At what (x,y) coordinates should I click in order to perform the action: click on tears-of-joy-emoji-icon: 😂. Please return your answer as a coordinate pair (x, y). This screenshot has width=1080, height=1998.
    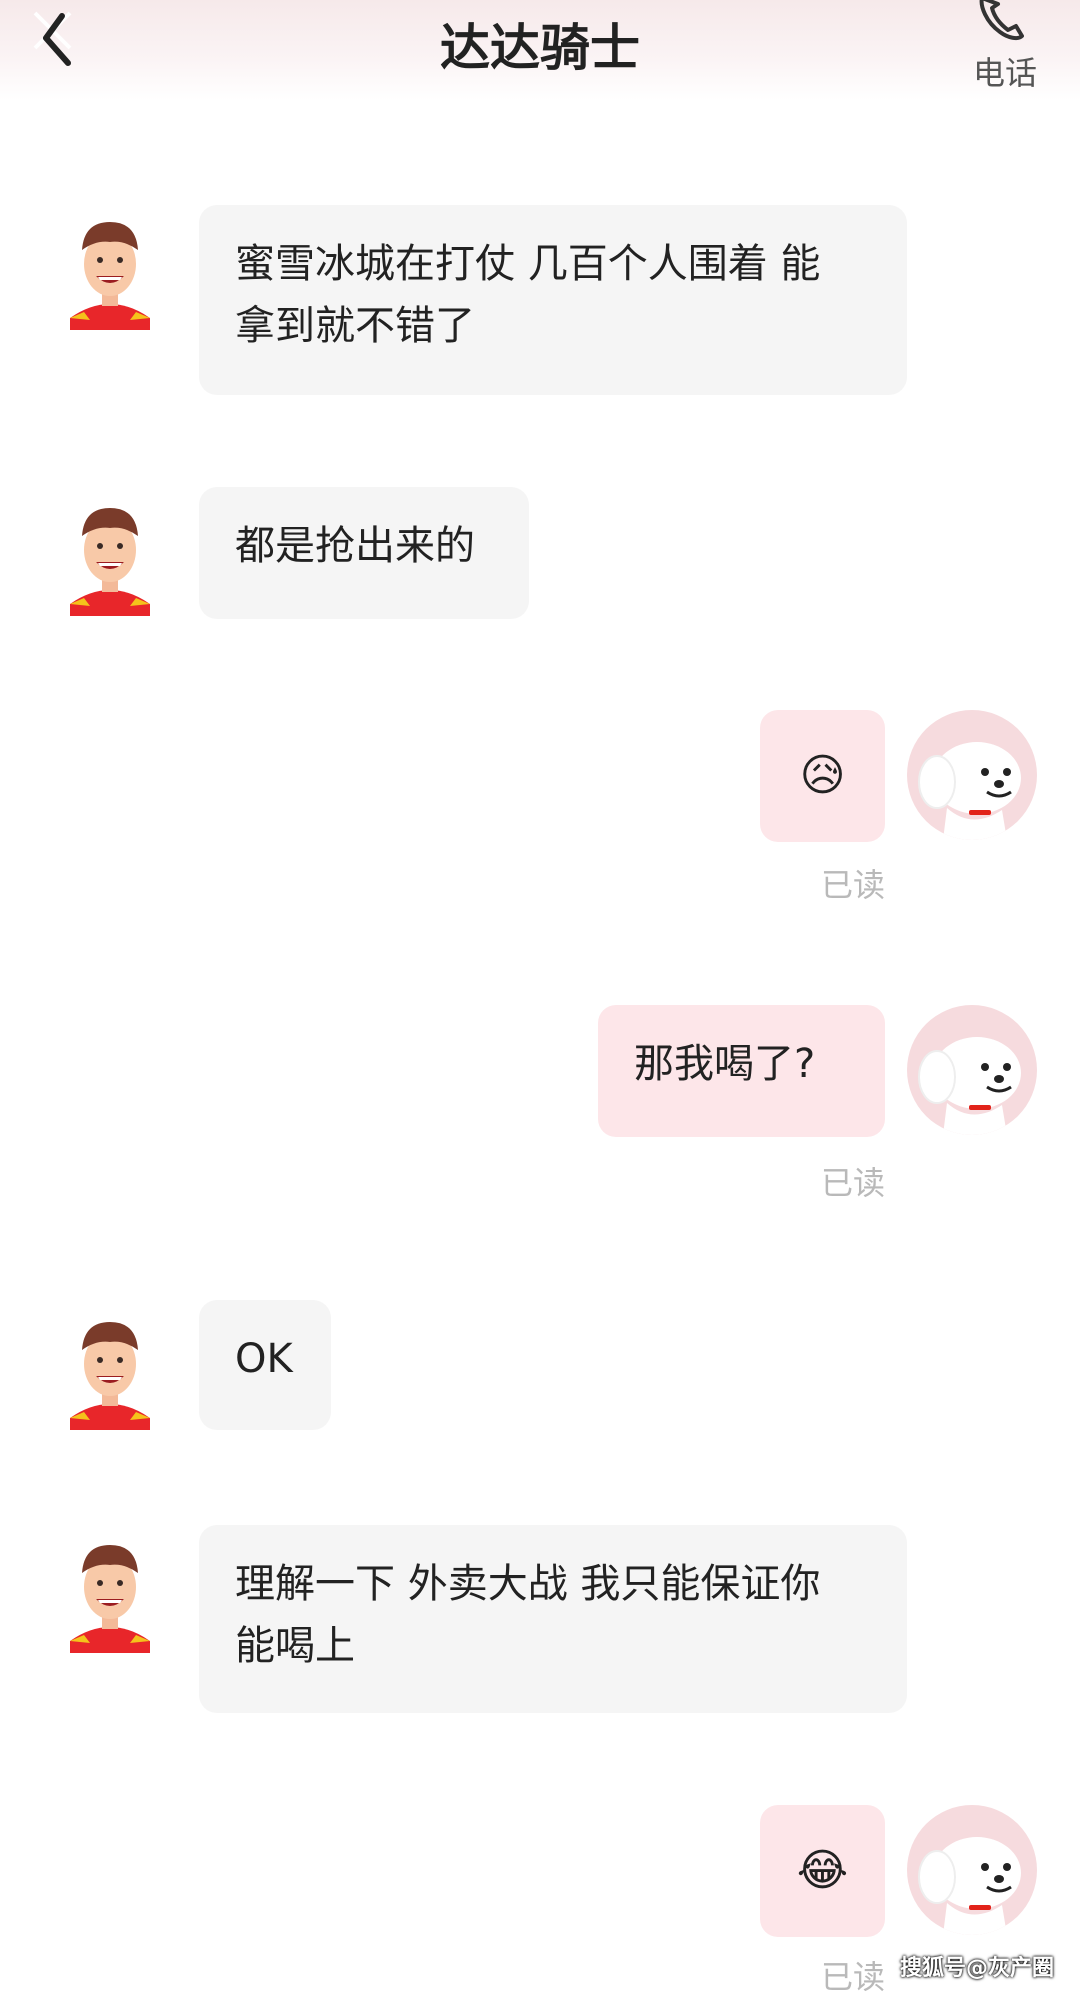
    Looking at the image, I should click on (822, 1870).